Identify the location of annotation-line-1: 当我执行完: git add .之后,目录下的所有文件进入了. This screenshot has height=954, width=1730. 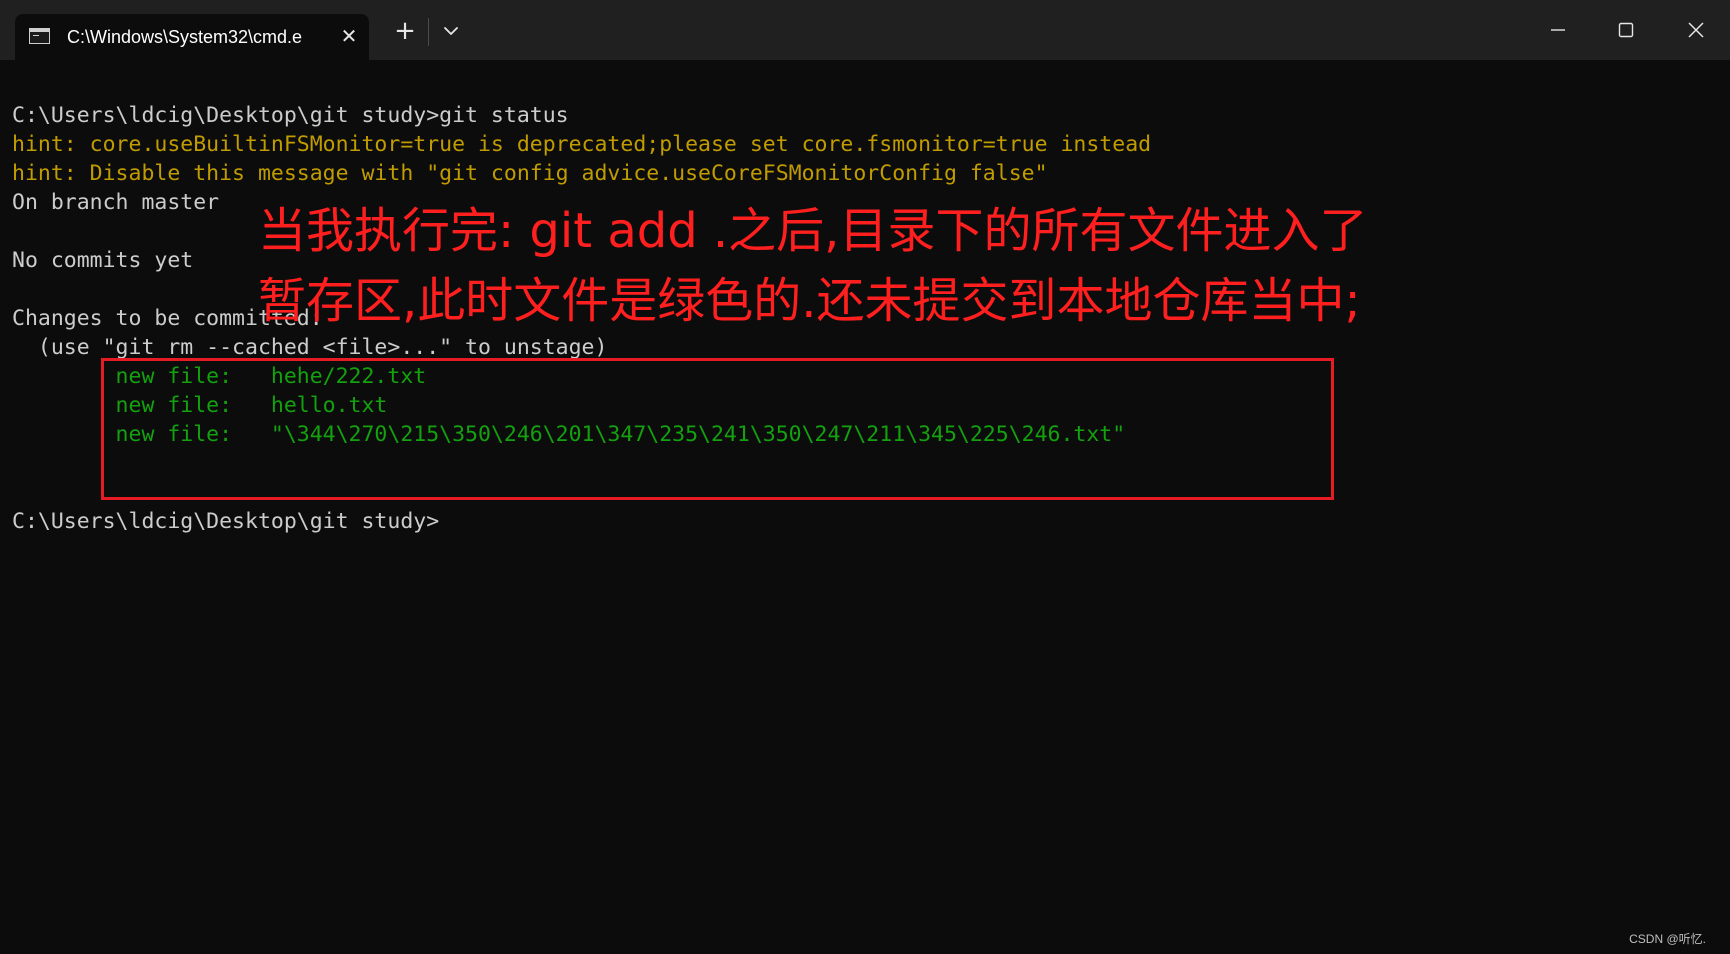
(813, 231).